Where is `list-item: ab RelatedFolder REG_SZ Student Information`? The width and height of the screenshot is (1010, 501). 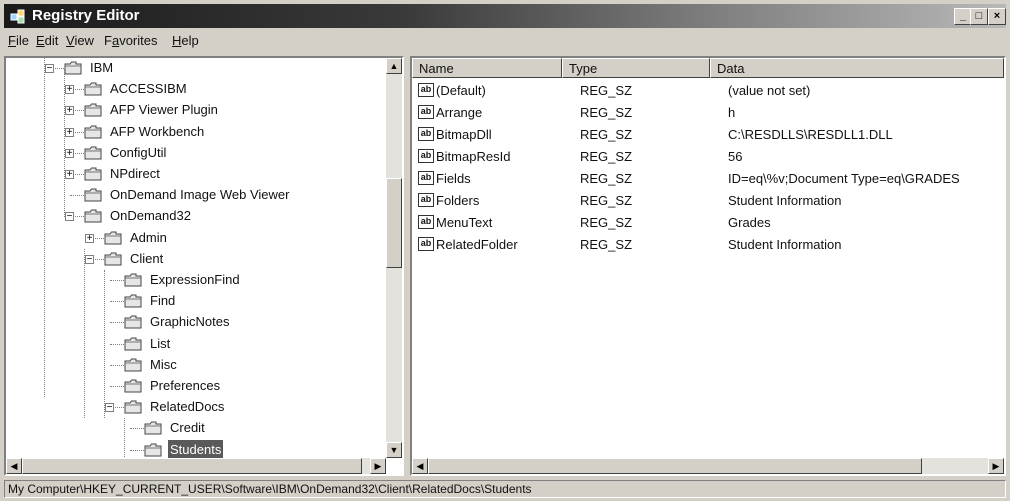
list-item: ab RelatedFolder REG_SZ Student Information is located at coordinates (708, 244).